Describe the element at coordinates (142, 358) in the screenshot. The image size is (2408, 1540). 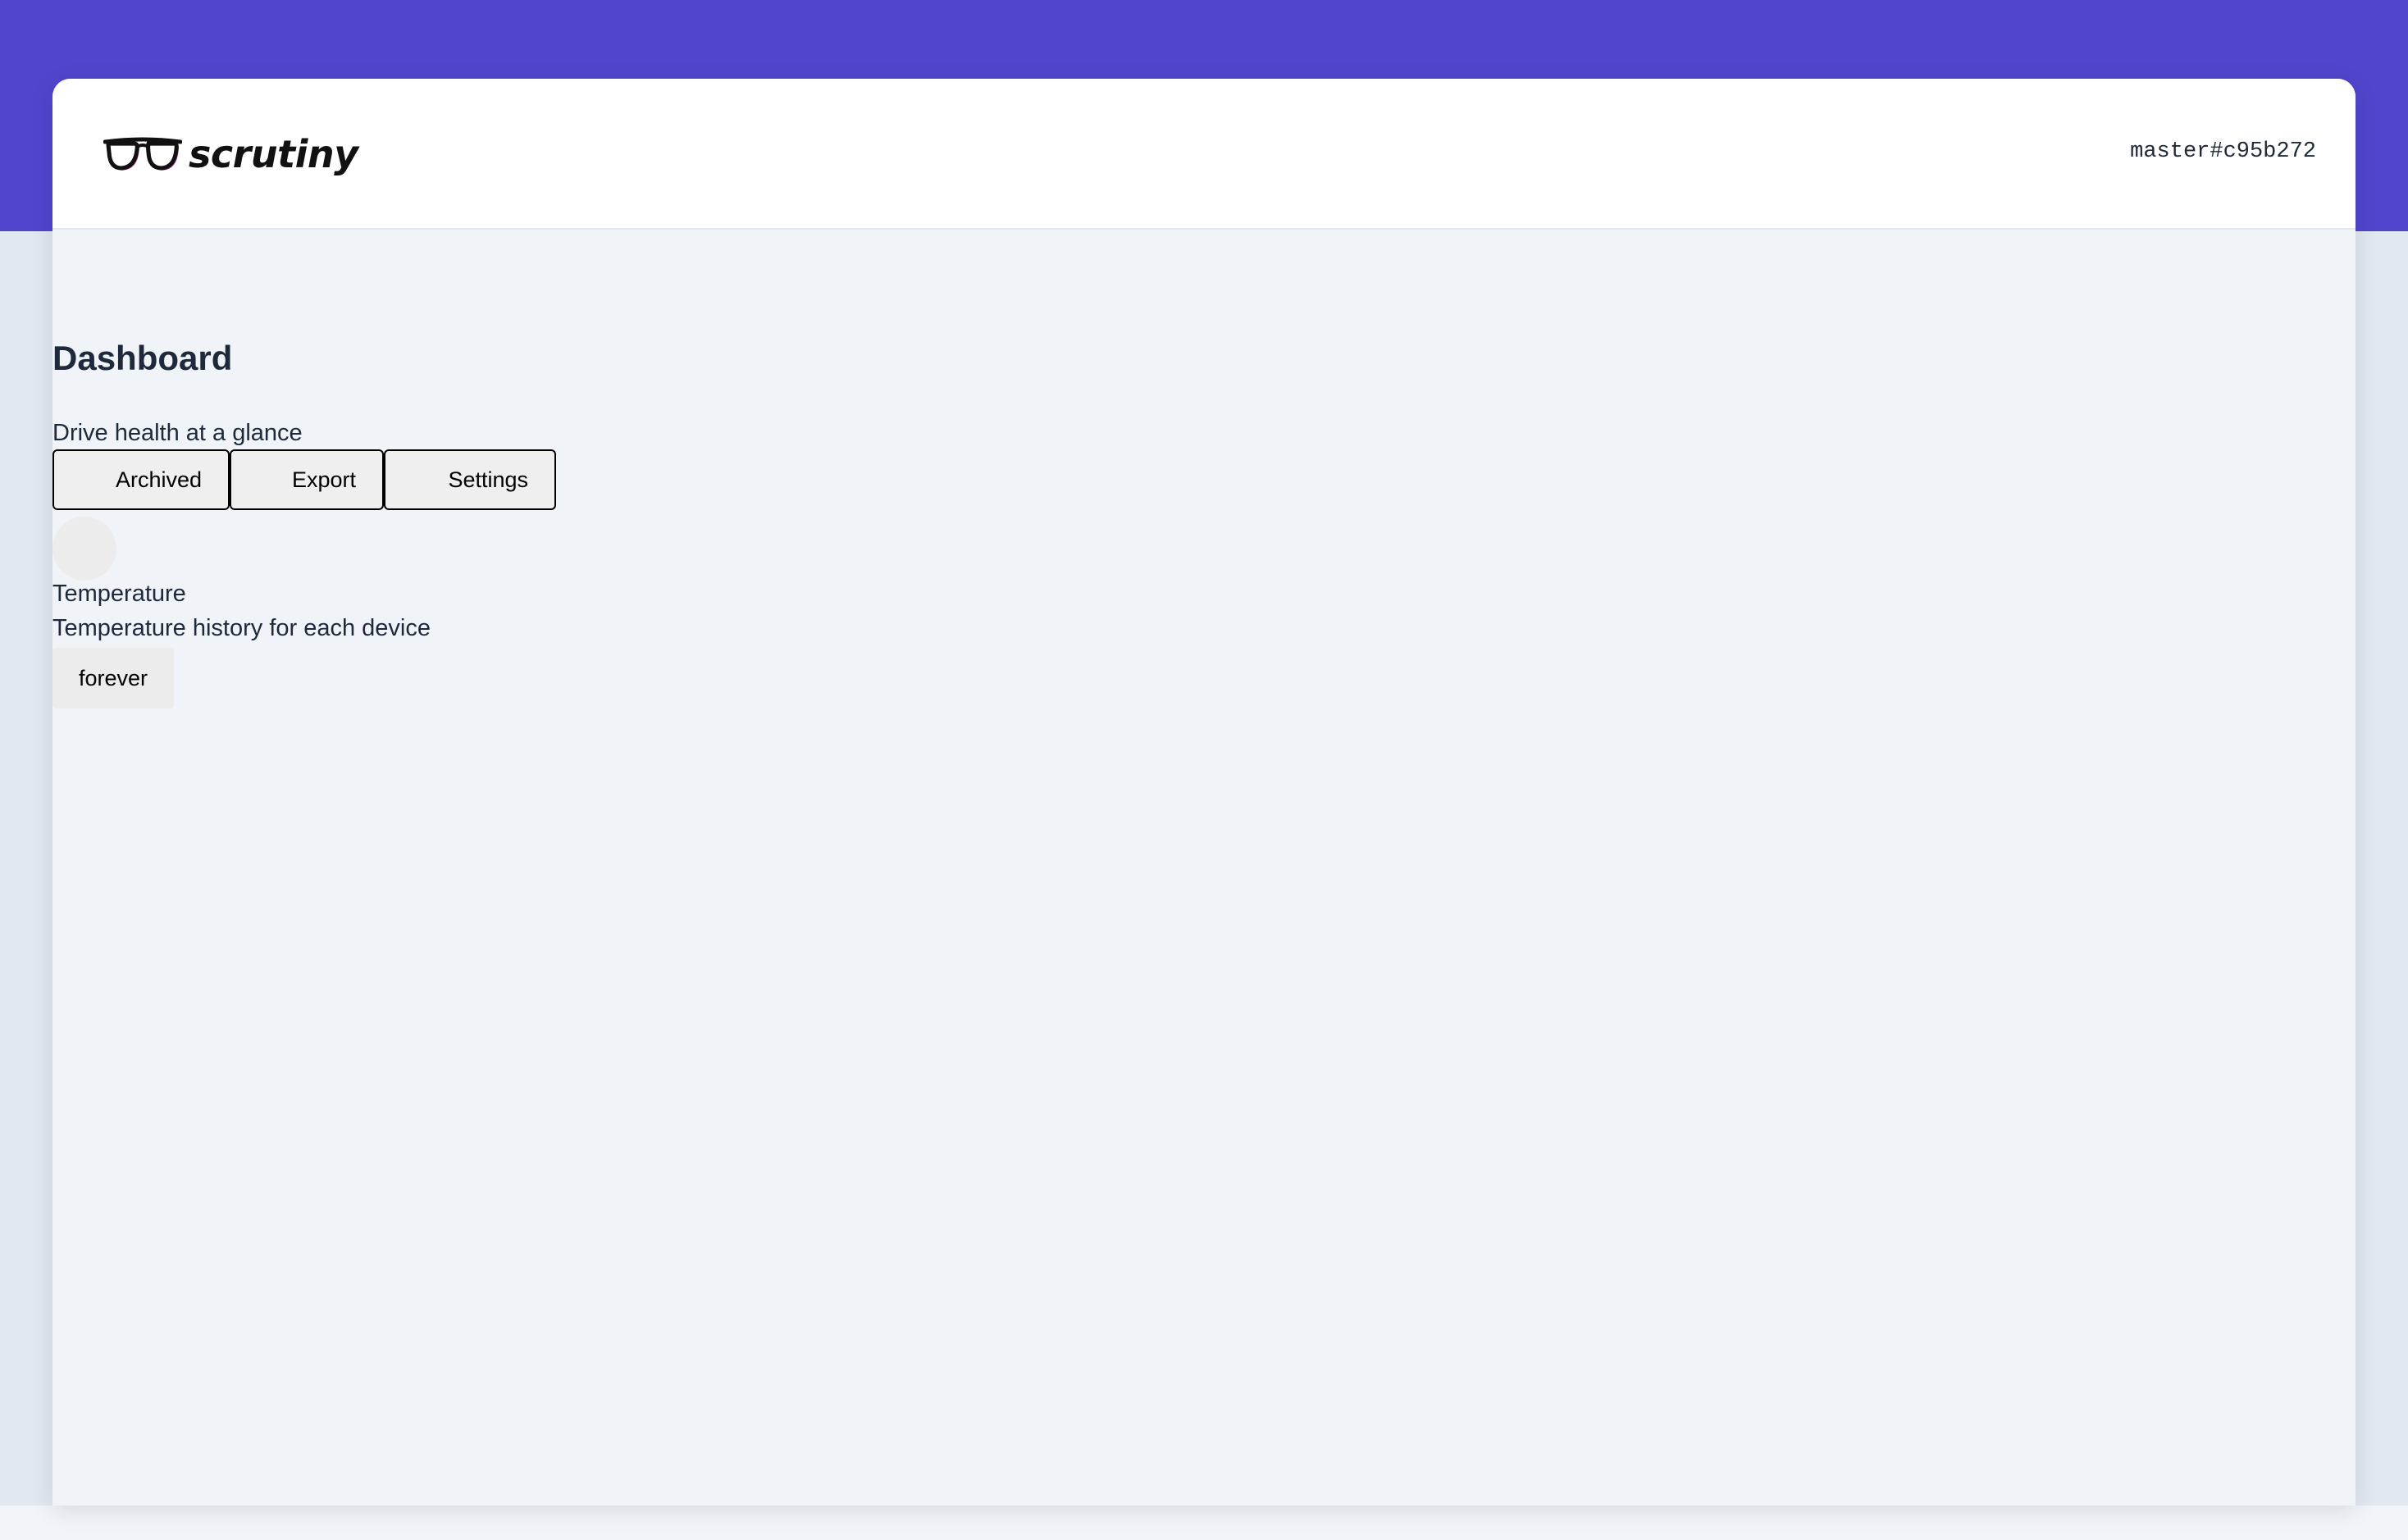
I see `page-title: Dashboard` at that location.